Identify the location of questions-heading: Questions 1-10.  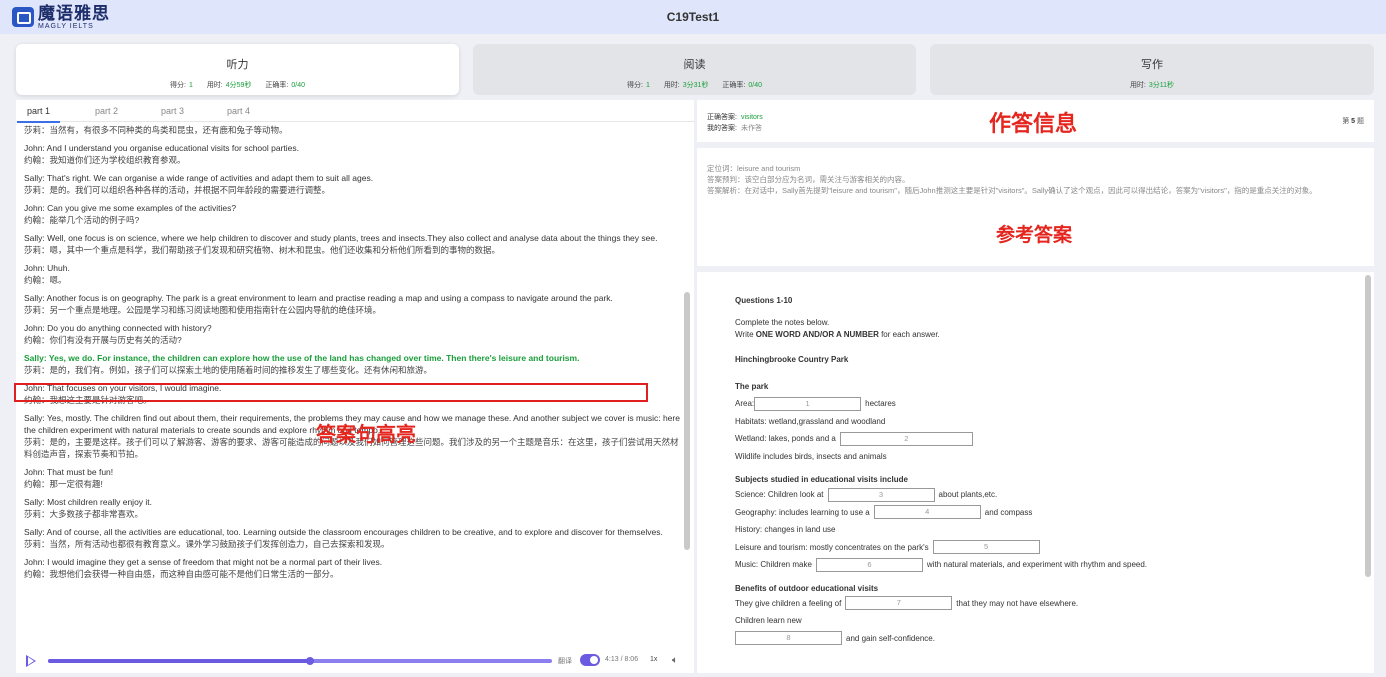
(764, 300).